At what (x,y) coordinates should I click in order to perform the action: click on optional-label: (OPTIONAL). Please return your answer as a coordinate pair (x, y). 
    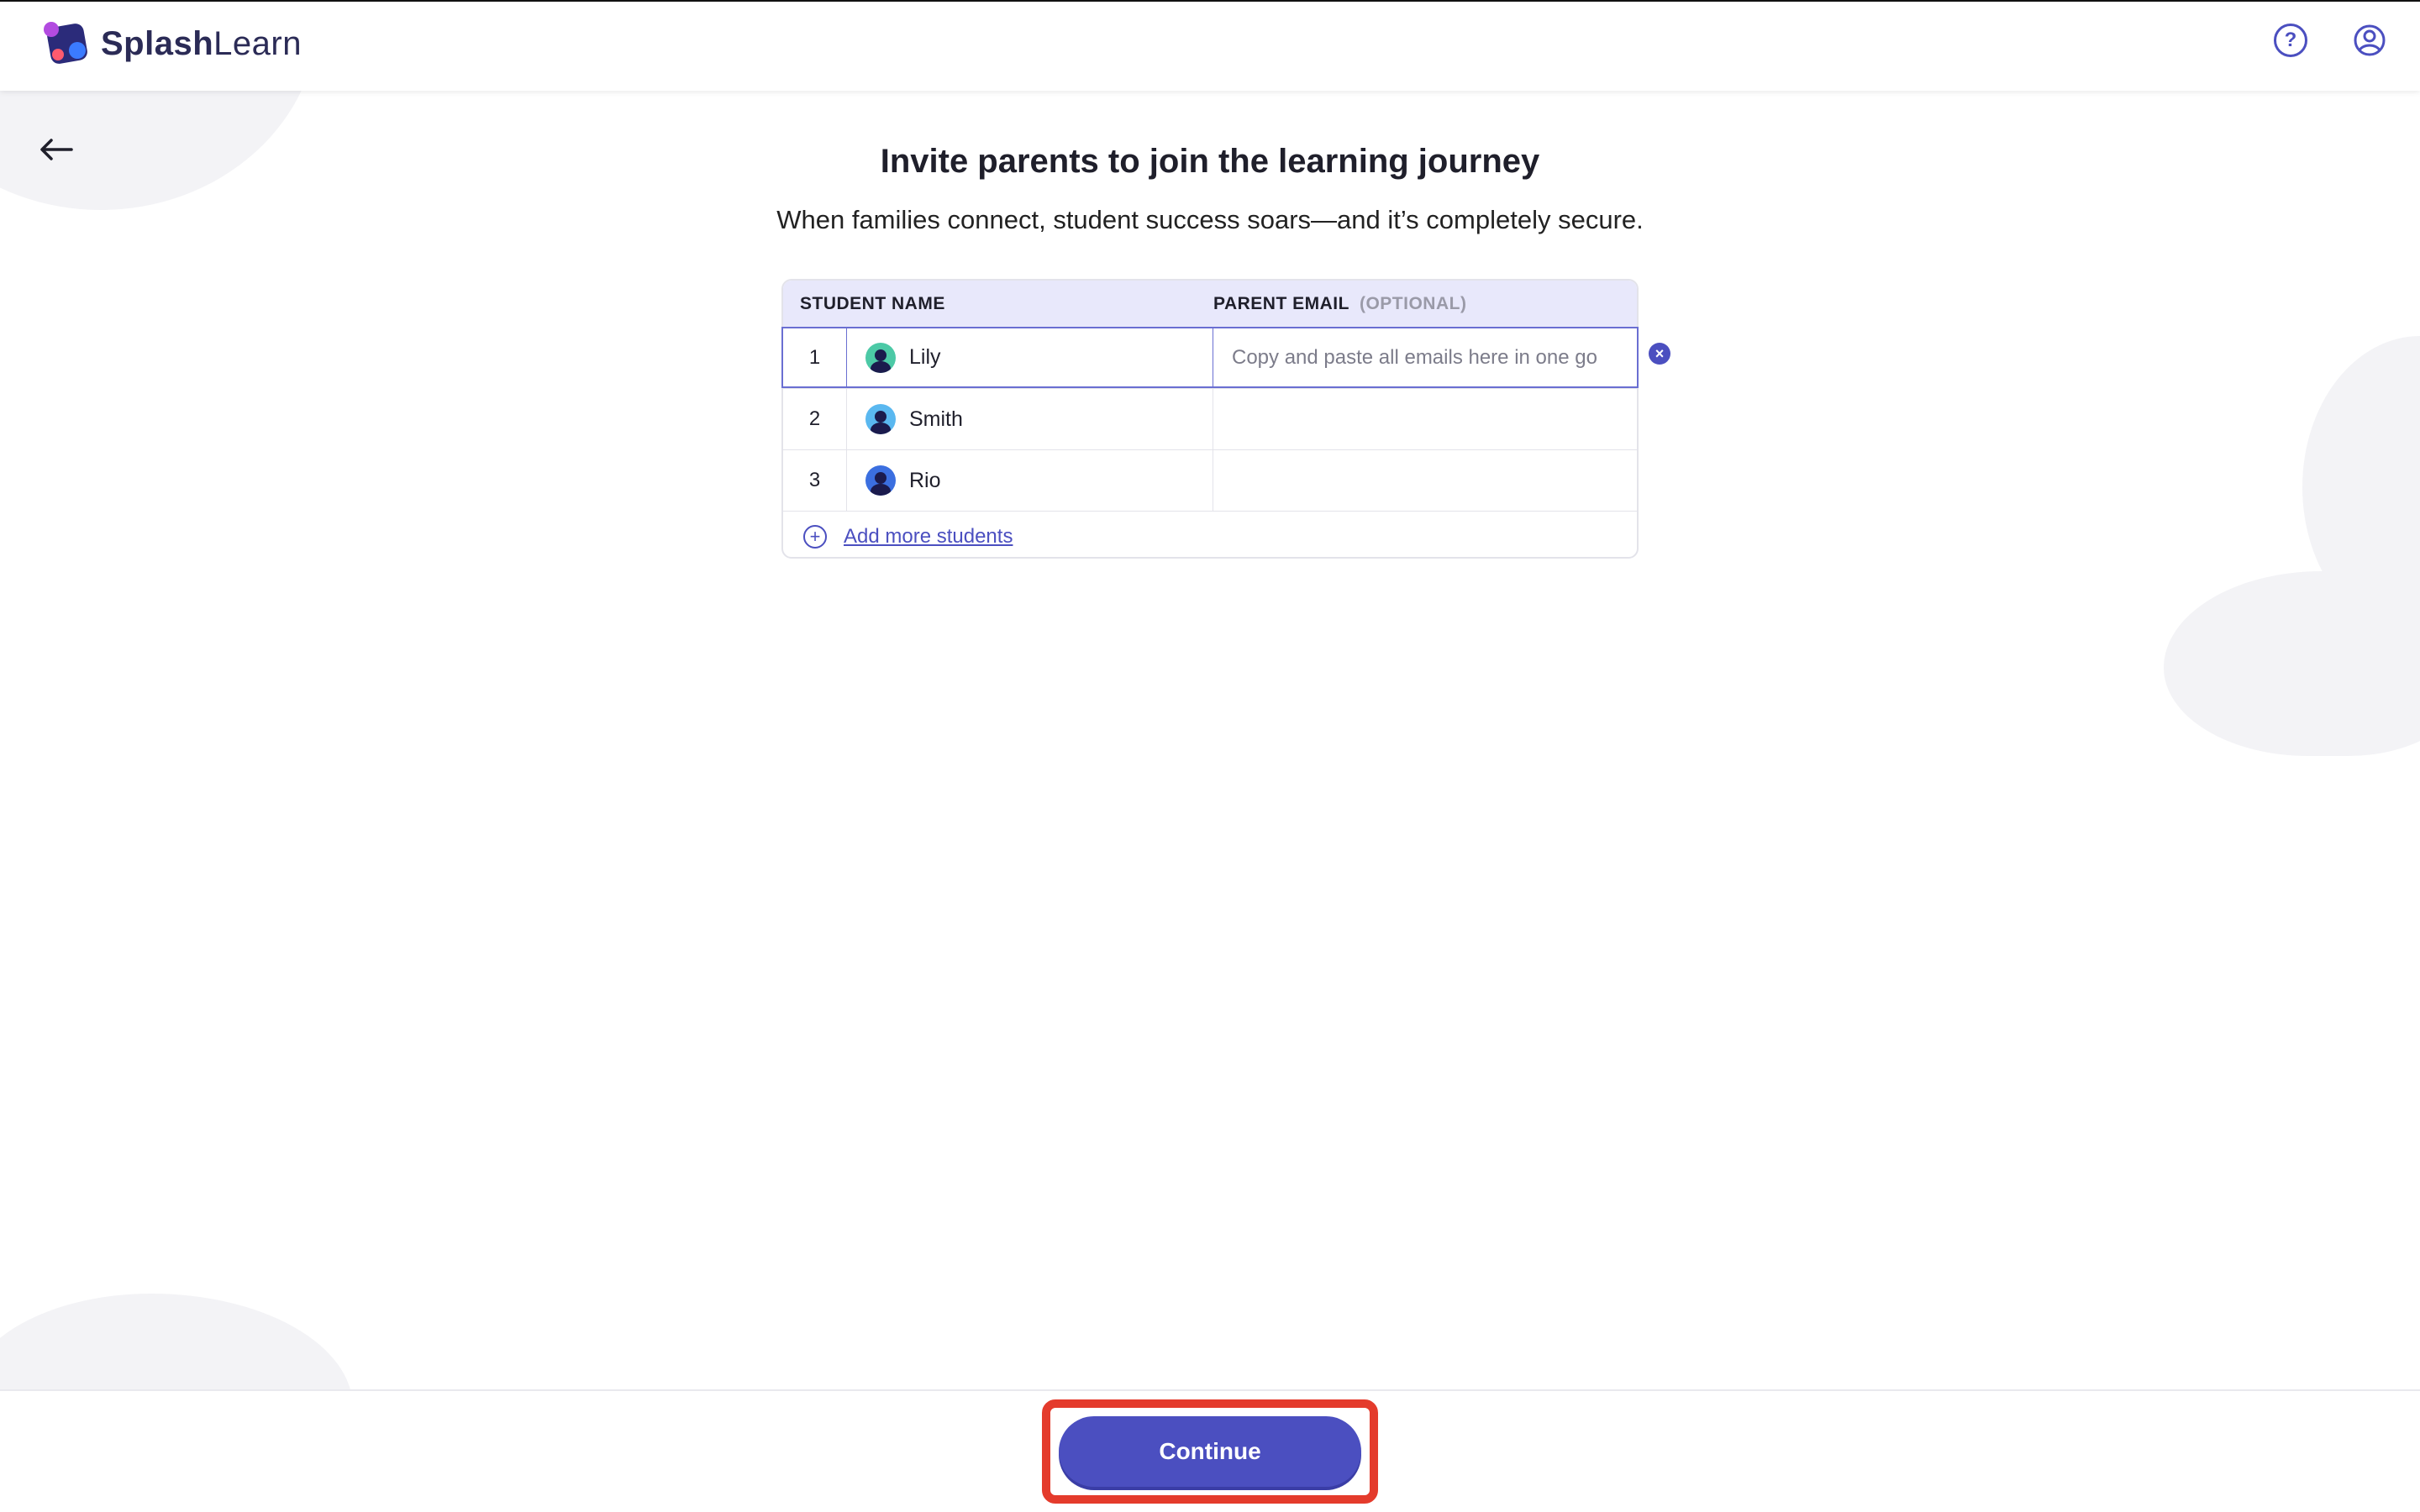
    Looking at the image, I should click on (1413, 303).